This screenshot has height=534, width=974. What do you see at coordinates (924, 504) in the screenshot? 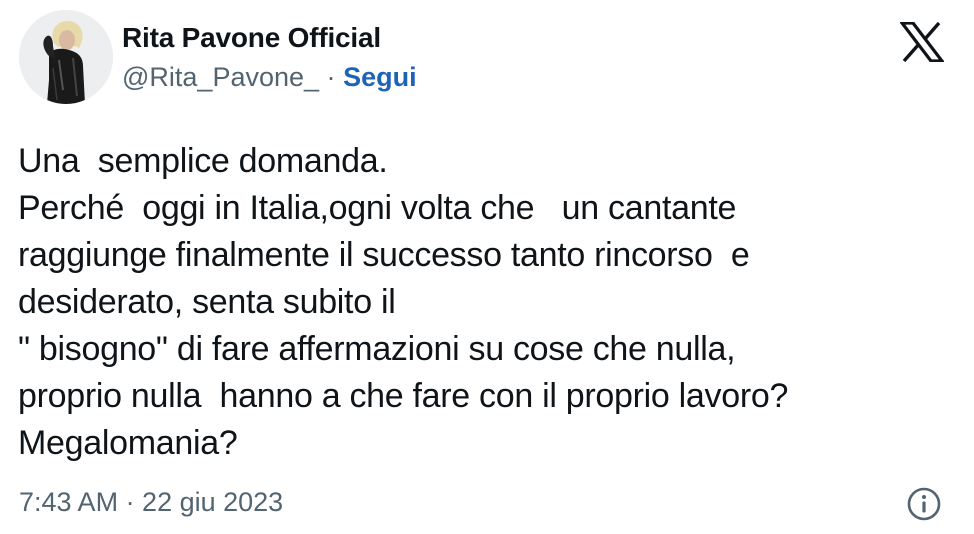
I see `info-icon` at bounding box center [924, 504].